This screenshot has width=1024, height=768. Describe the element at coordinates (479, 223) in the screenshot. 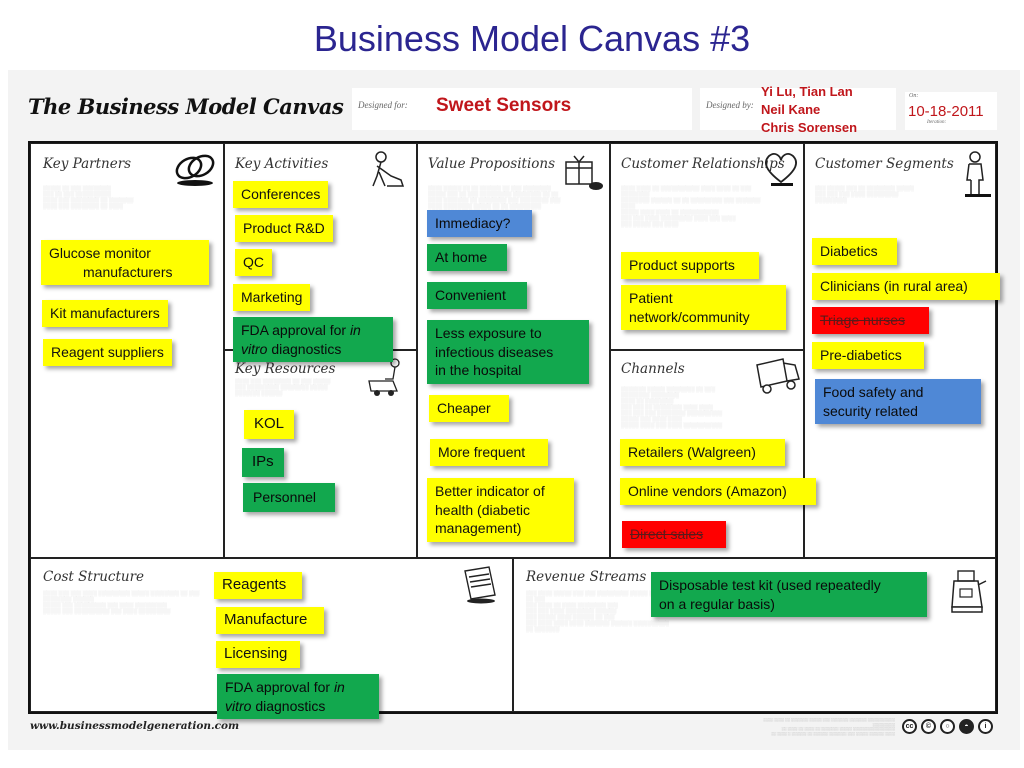

I see `sticky-note: Immediacy?` at that location.